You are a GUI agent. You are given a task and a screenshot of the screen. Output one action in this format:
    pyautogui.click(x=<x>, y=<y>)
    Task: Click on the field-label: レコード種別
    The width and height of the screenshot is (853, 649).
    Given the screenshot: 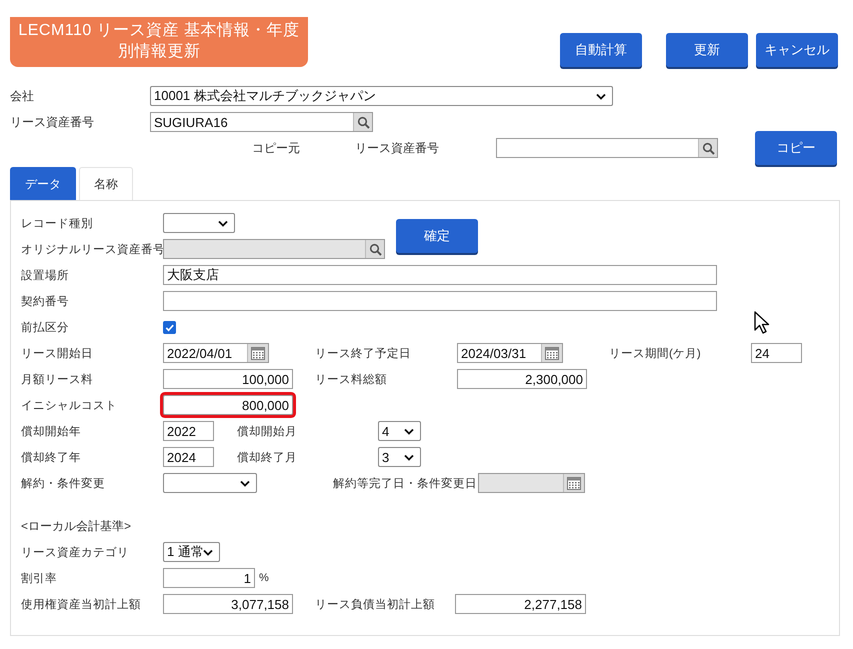 What is the action you would take?
    pyautogui.click(x=57, y=223)
    